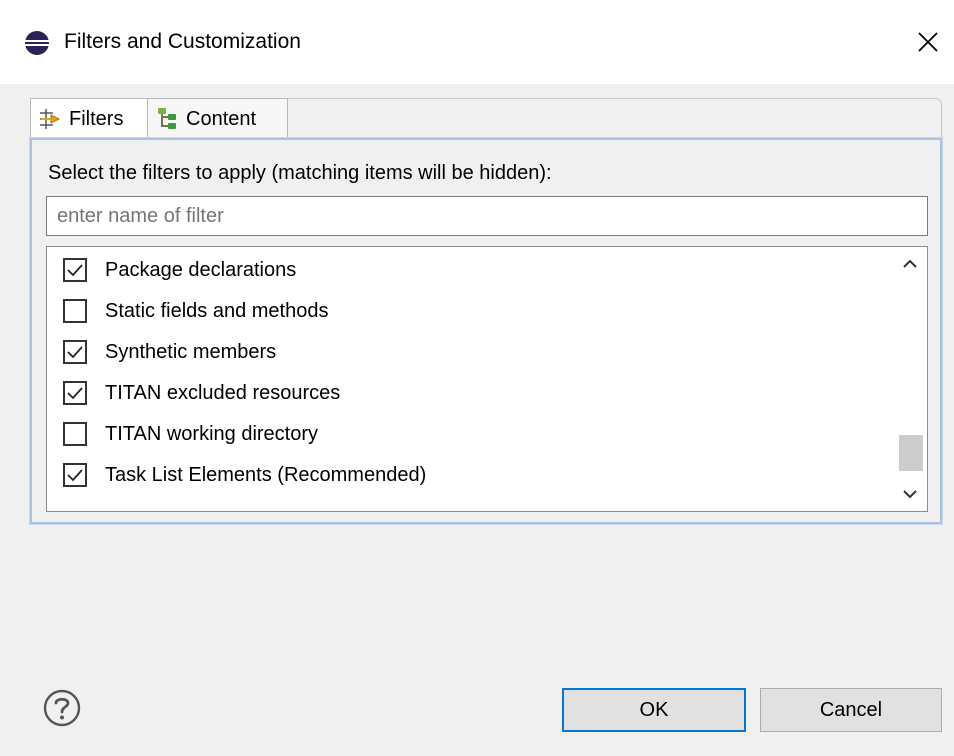  I want to click on scroll-down-button, so click(910, 494).